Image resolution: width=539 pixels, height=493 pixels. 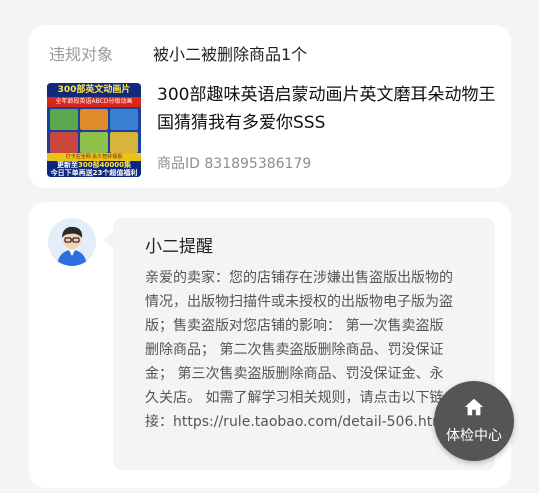 I want to click on avatar-icon, so click(x=72, y=242).